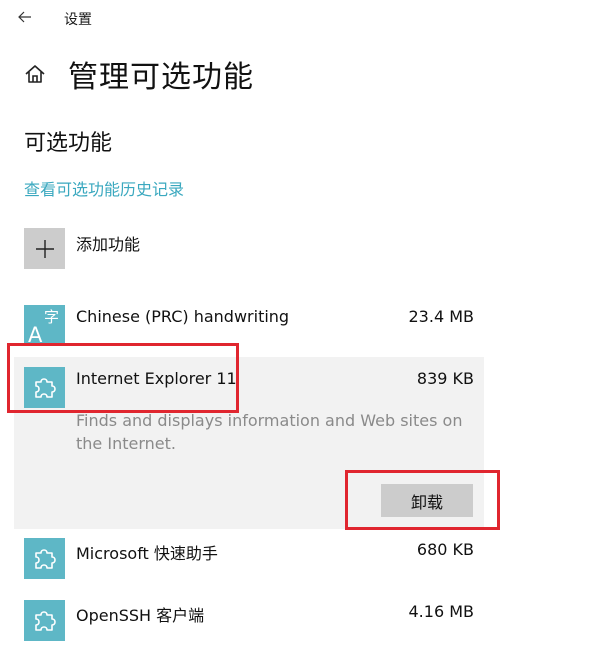  Describe the element at coordinates (249, 620) in the screenshot. I see `feature-item-openssh-client: OpenSSH 客户端 4.16 MB` at that location.